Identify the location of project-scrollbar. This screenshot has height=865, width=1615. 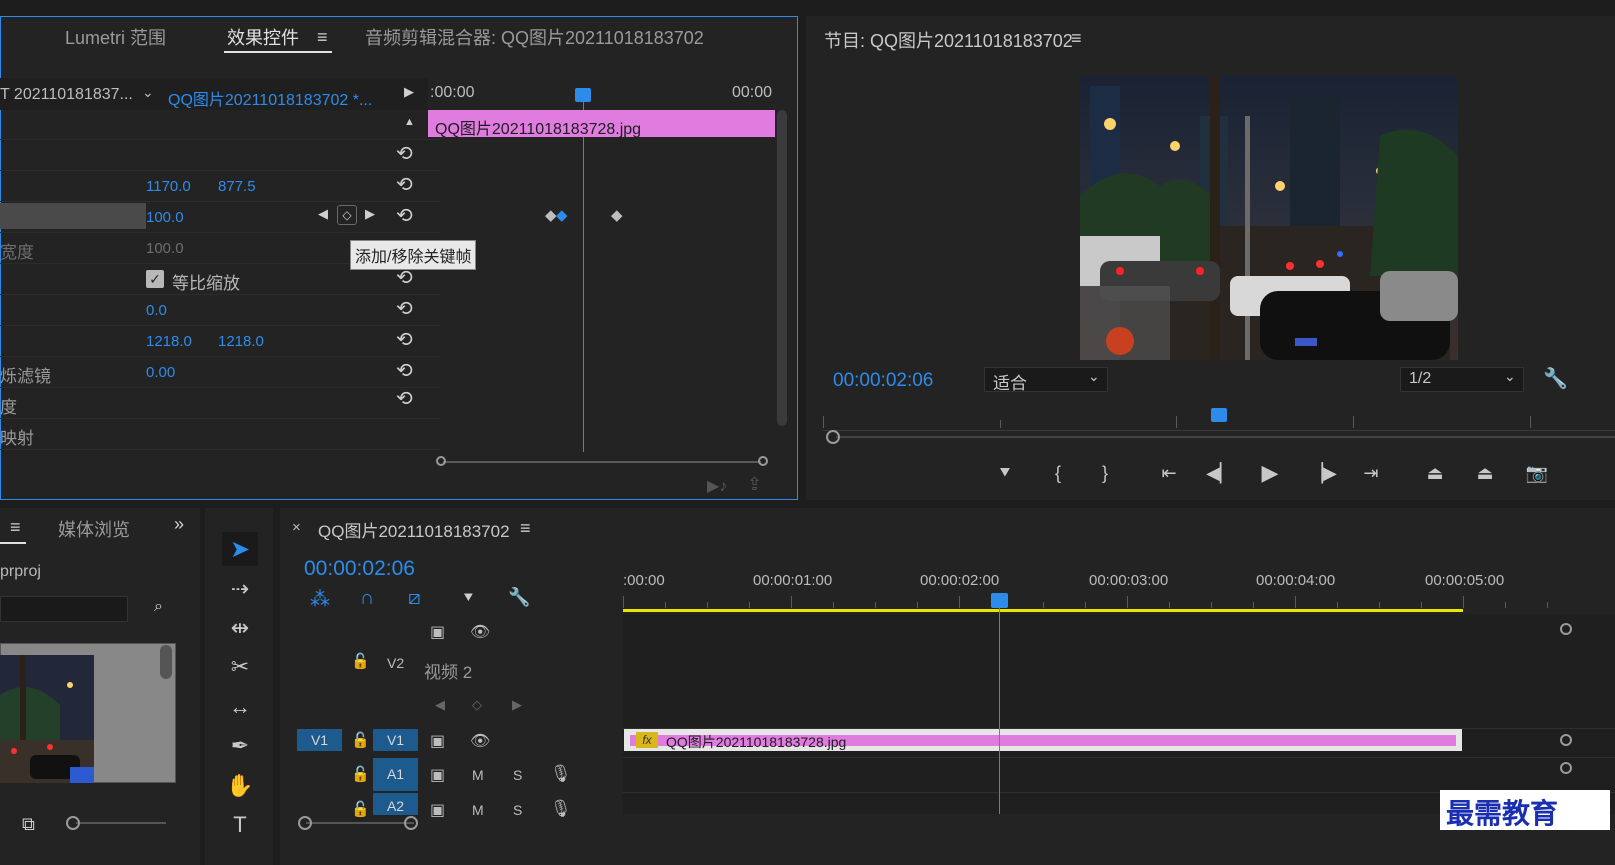
(166, 662).